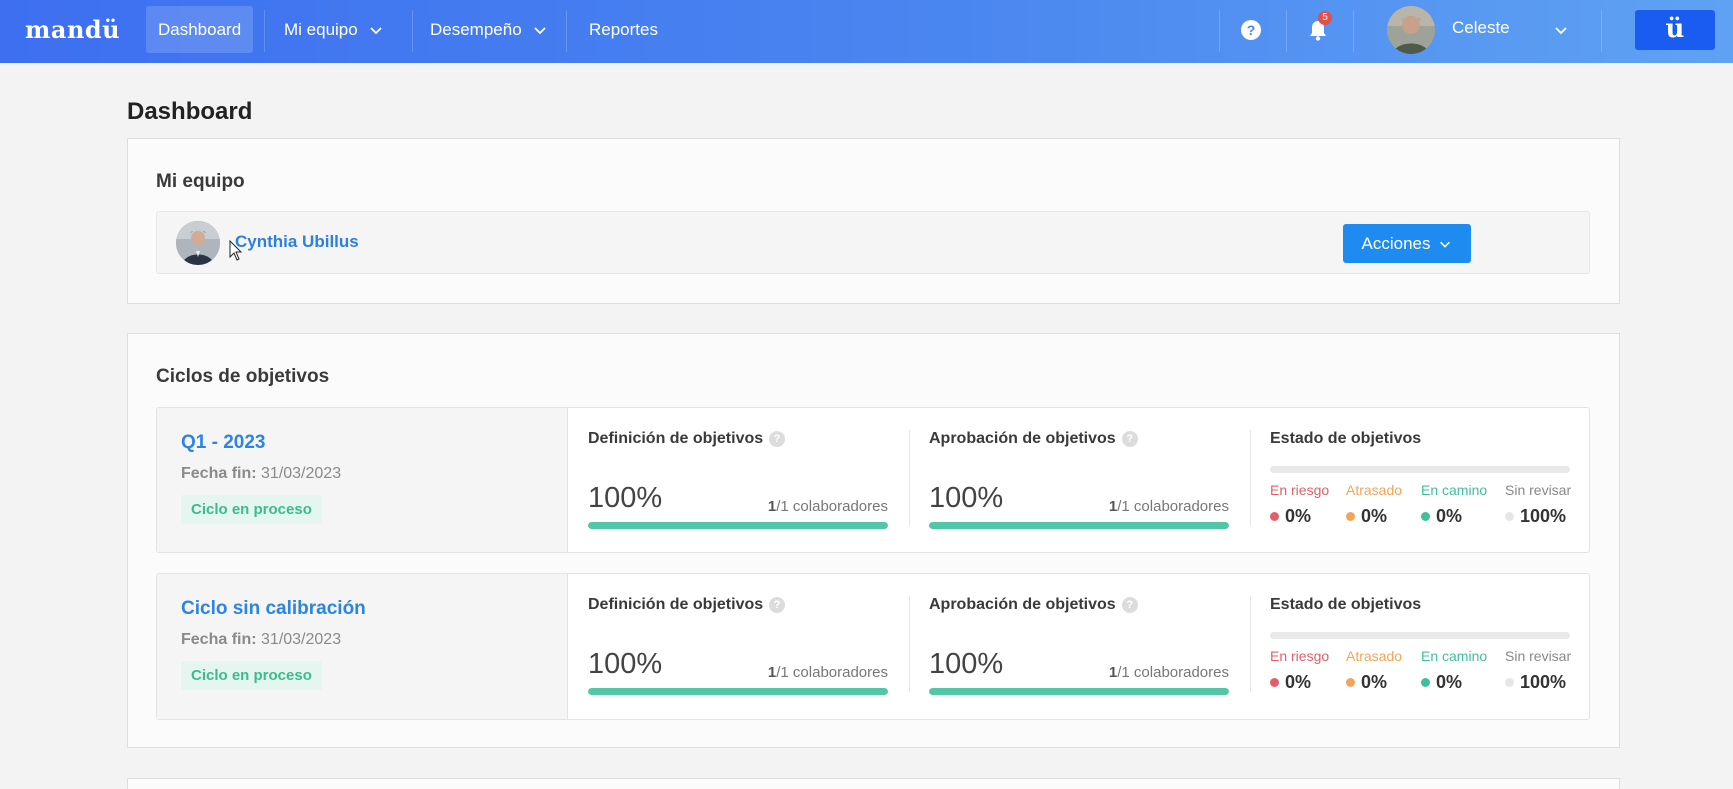 The height and width of the screenshot is (789, 1733). What do you see at coordinates (832, 506) in the screenshot?
I see `definicion-total: /1 colaboradores` at bounding box center [832, 506].